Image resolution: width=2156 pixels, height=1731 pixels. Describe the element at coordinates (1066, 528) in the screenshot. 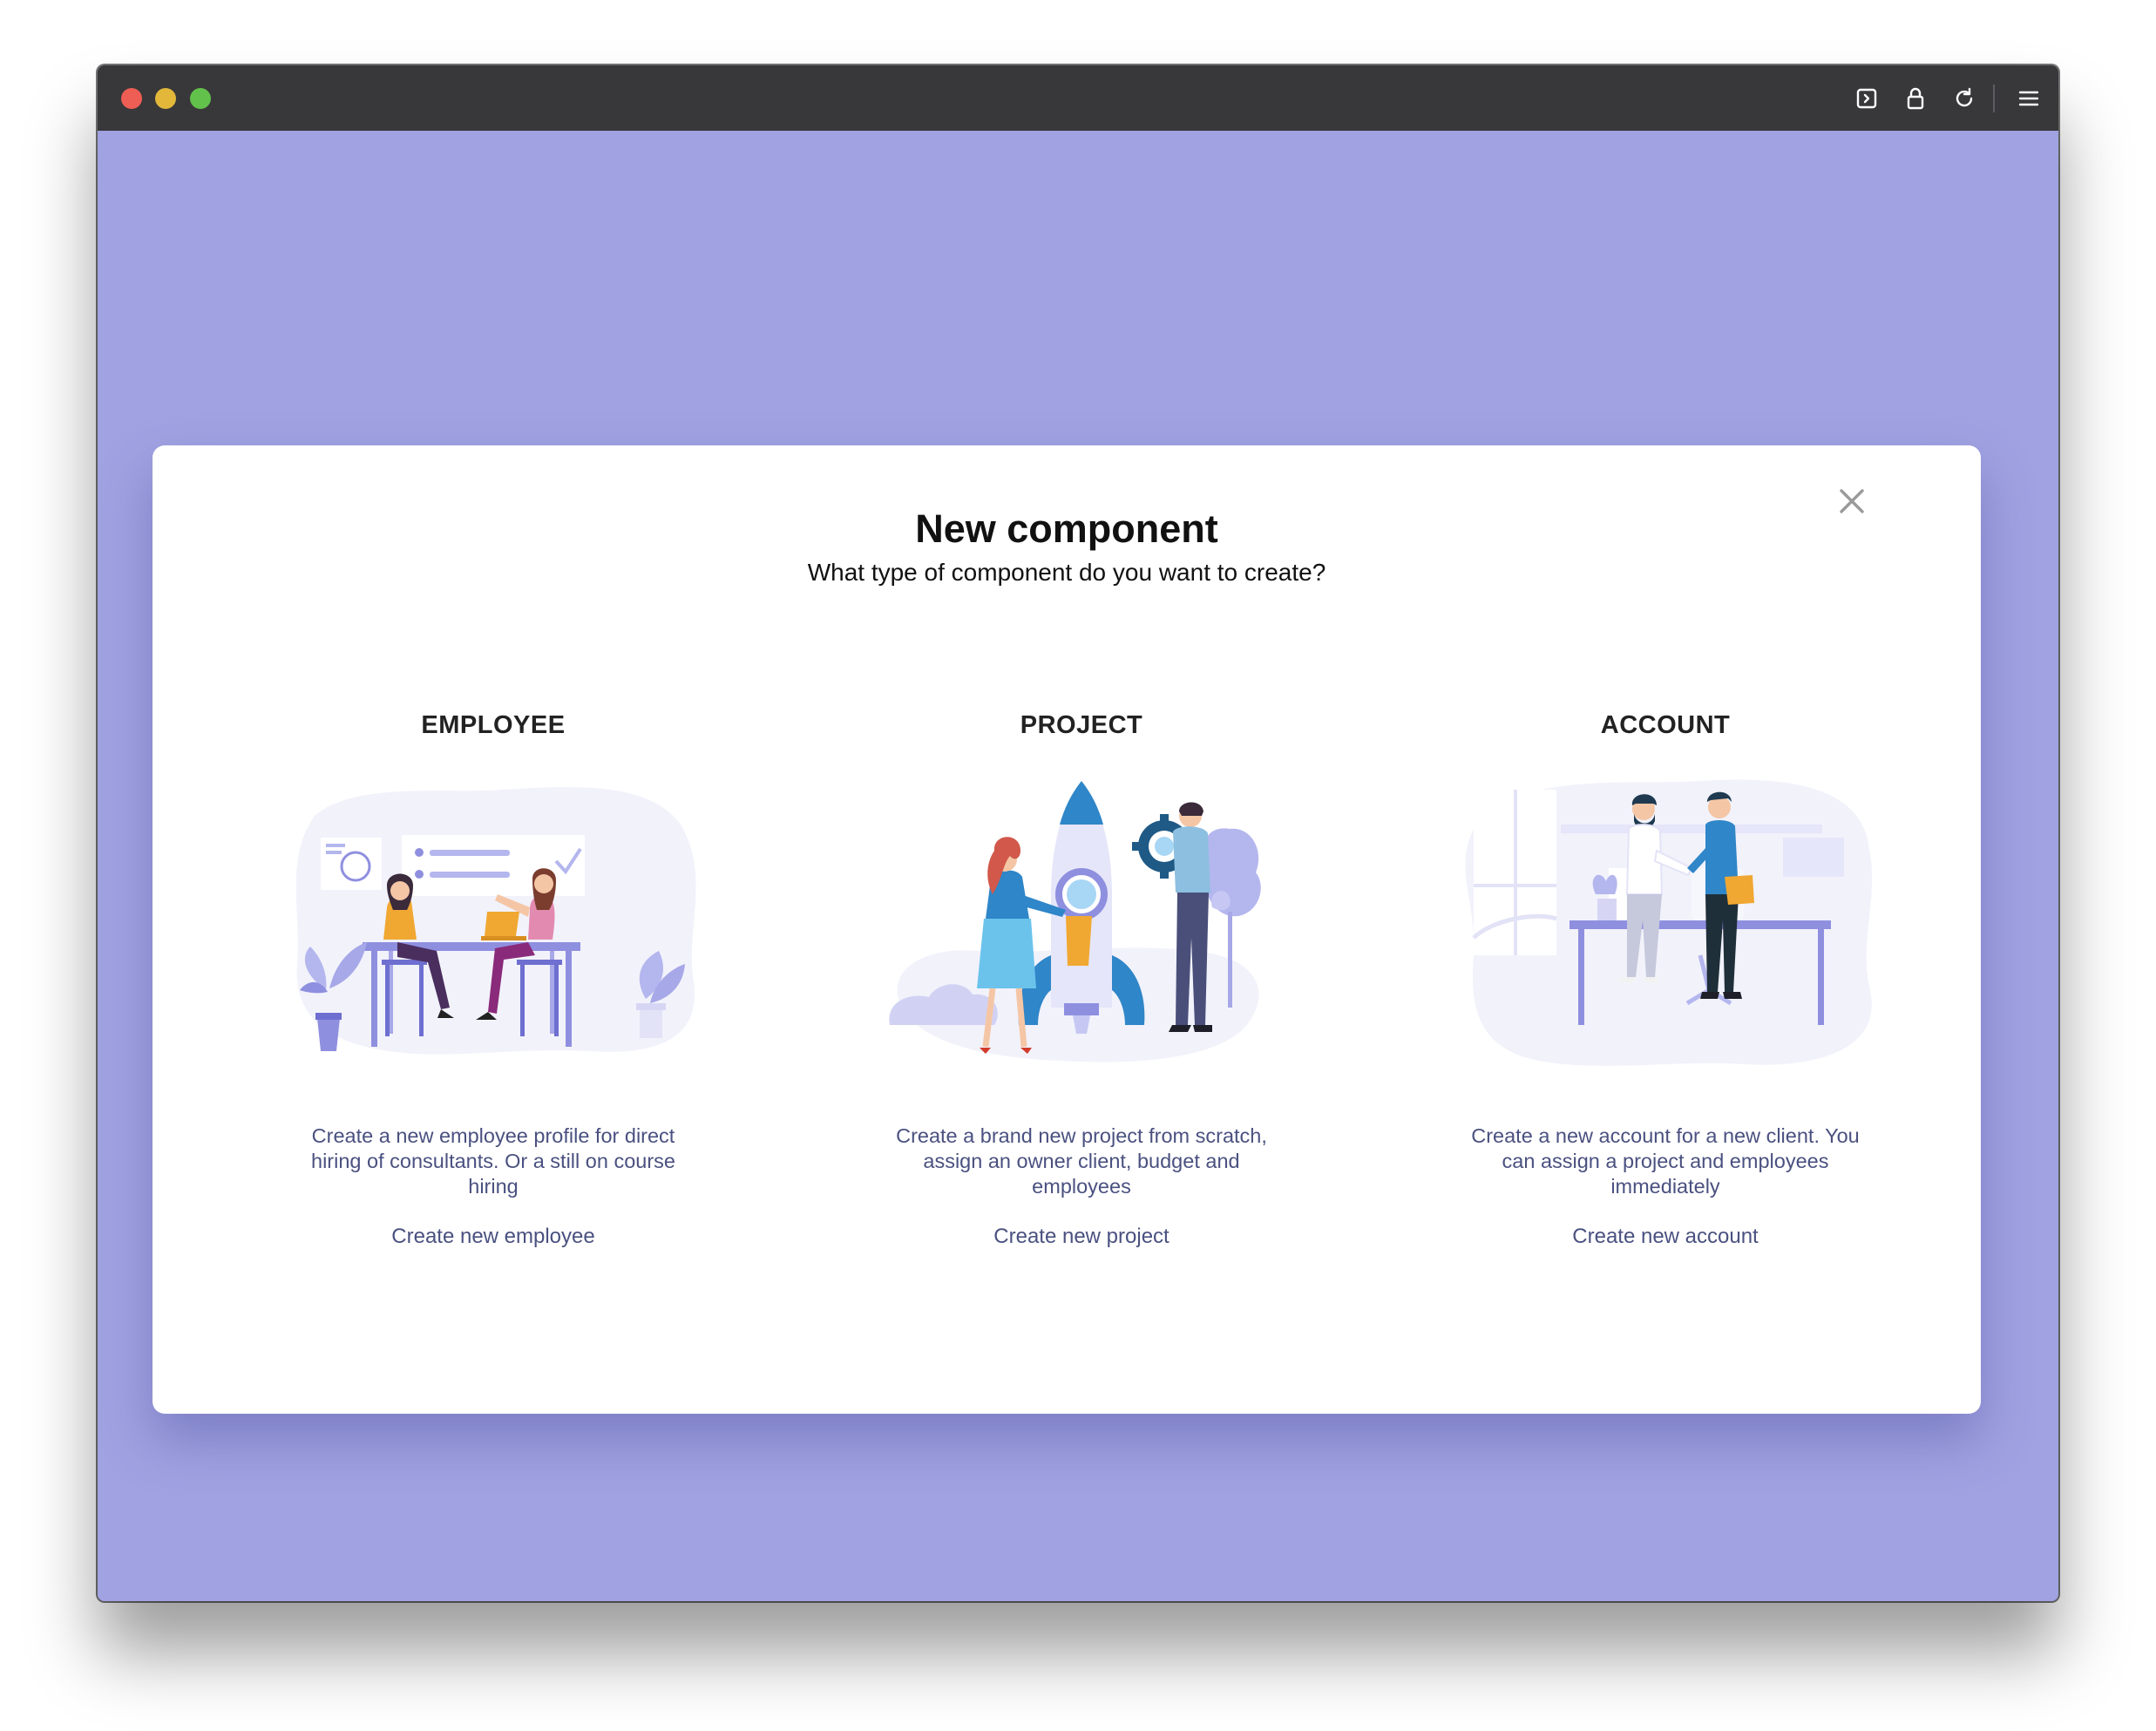

I see `modal-title: New component` at that location.